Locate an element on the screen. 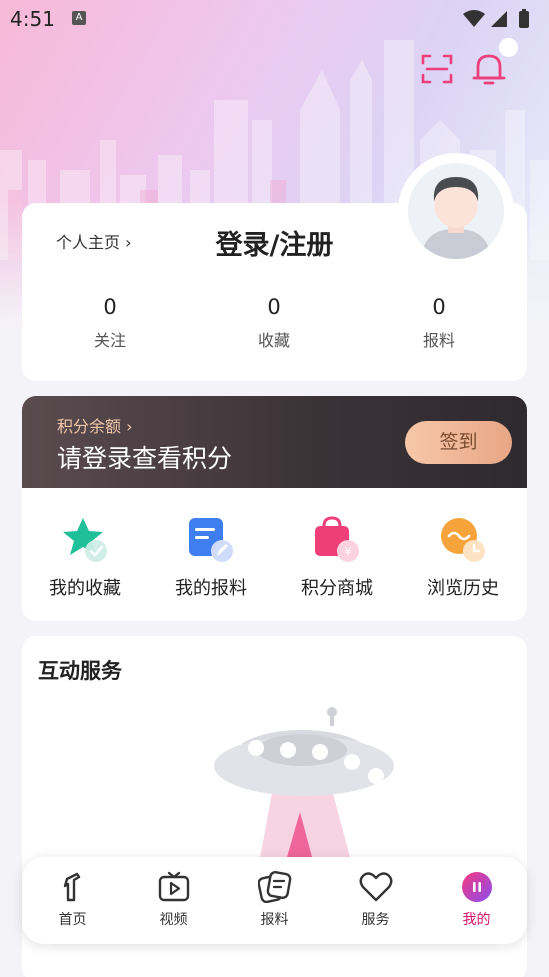  quick-link-label: 浏览历史 is located at coordinates (463, 588).